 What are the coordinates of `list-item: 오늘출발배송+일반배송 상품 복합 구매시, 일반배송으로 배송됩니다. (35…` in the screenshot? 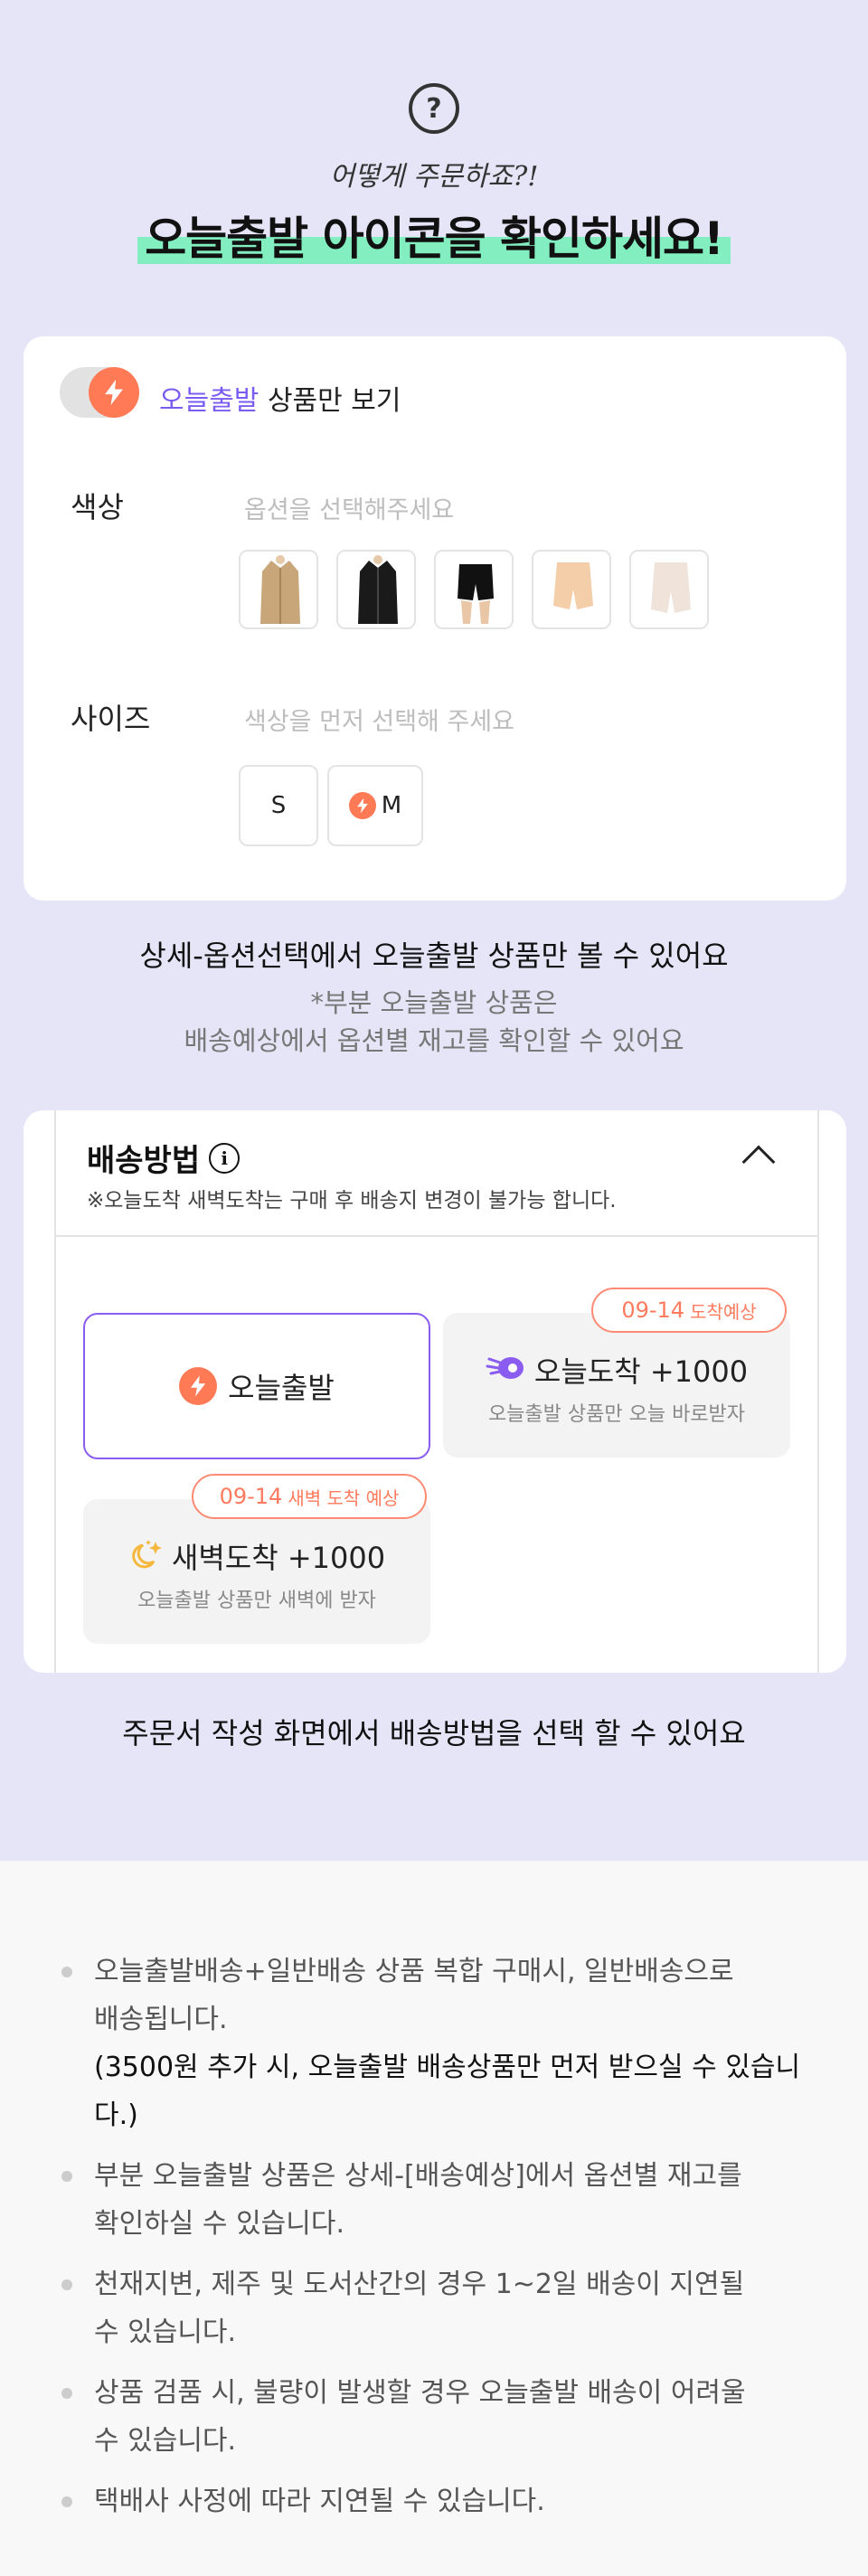 It's located at (444, 2043).